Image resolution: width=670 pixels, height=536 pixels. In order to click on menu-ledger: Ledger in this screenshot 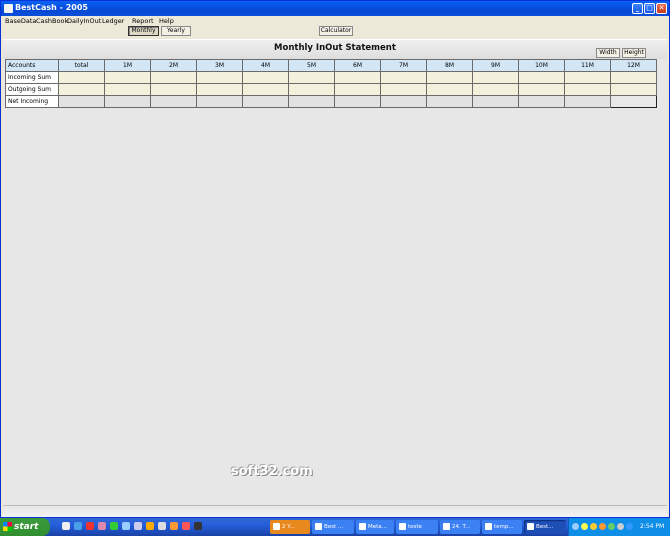, I will do `click(113, 21)`.